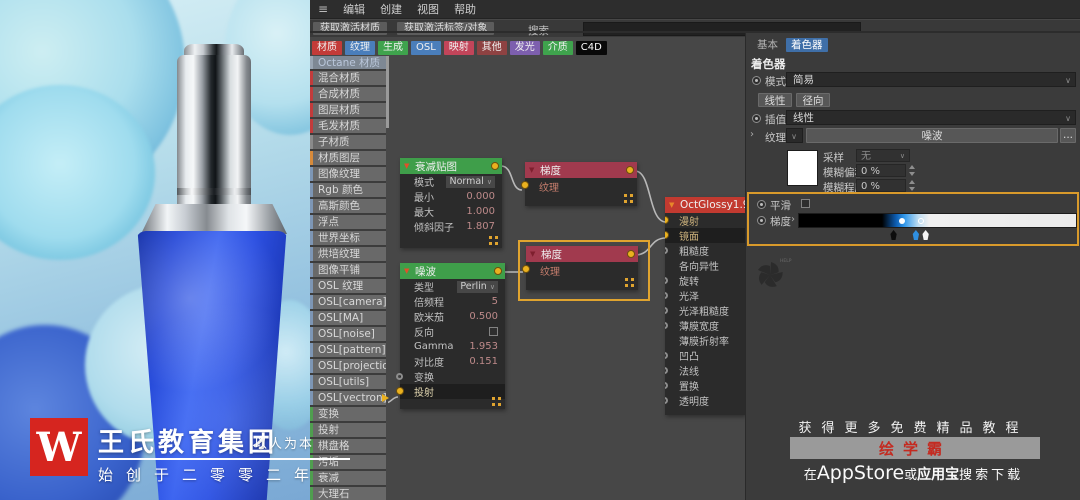  Describe the element at coordinates (323, 9) in the screenshot. I see `hamburger-icon: ≡` at that location.